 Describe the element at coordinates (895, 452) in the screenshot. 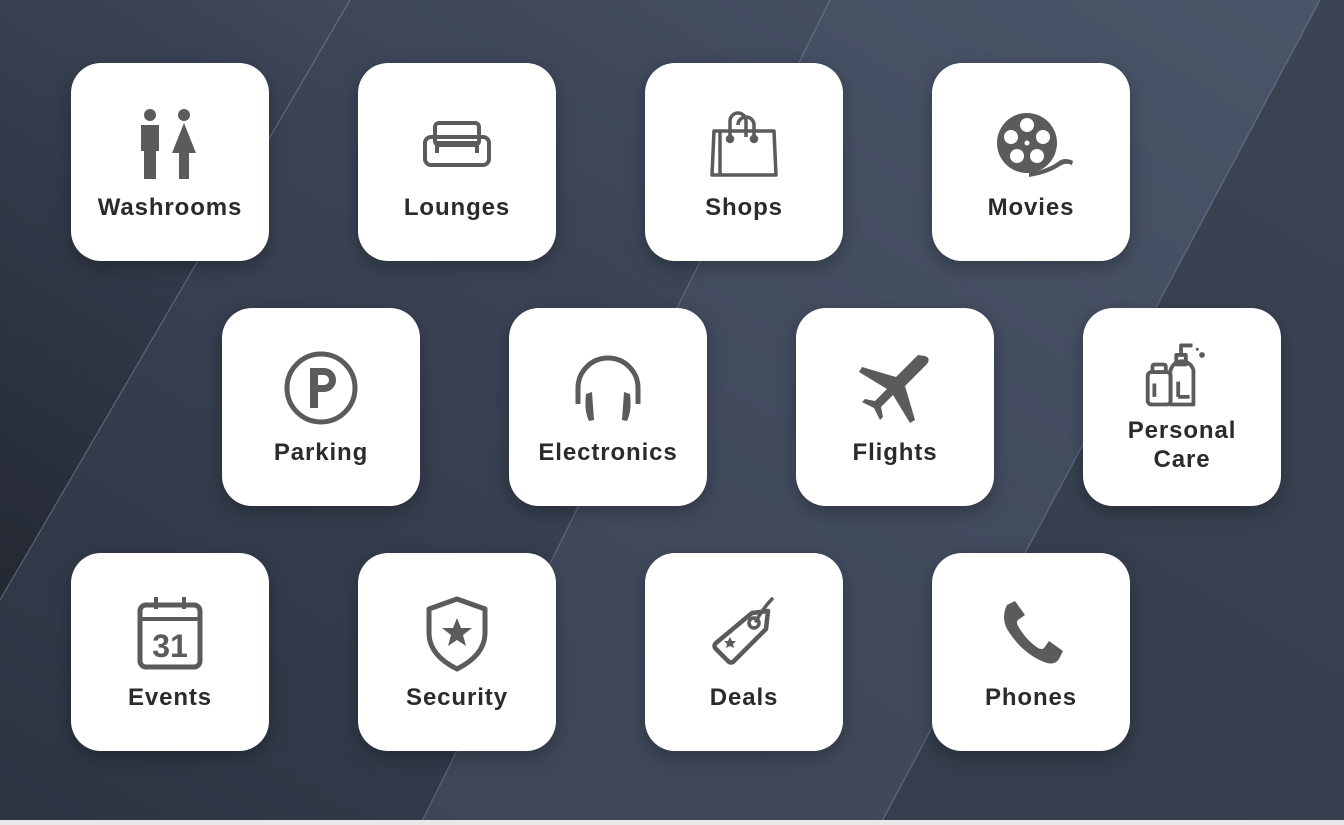

I see `tile-label: Flights` at that location.